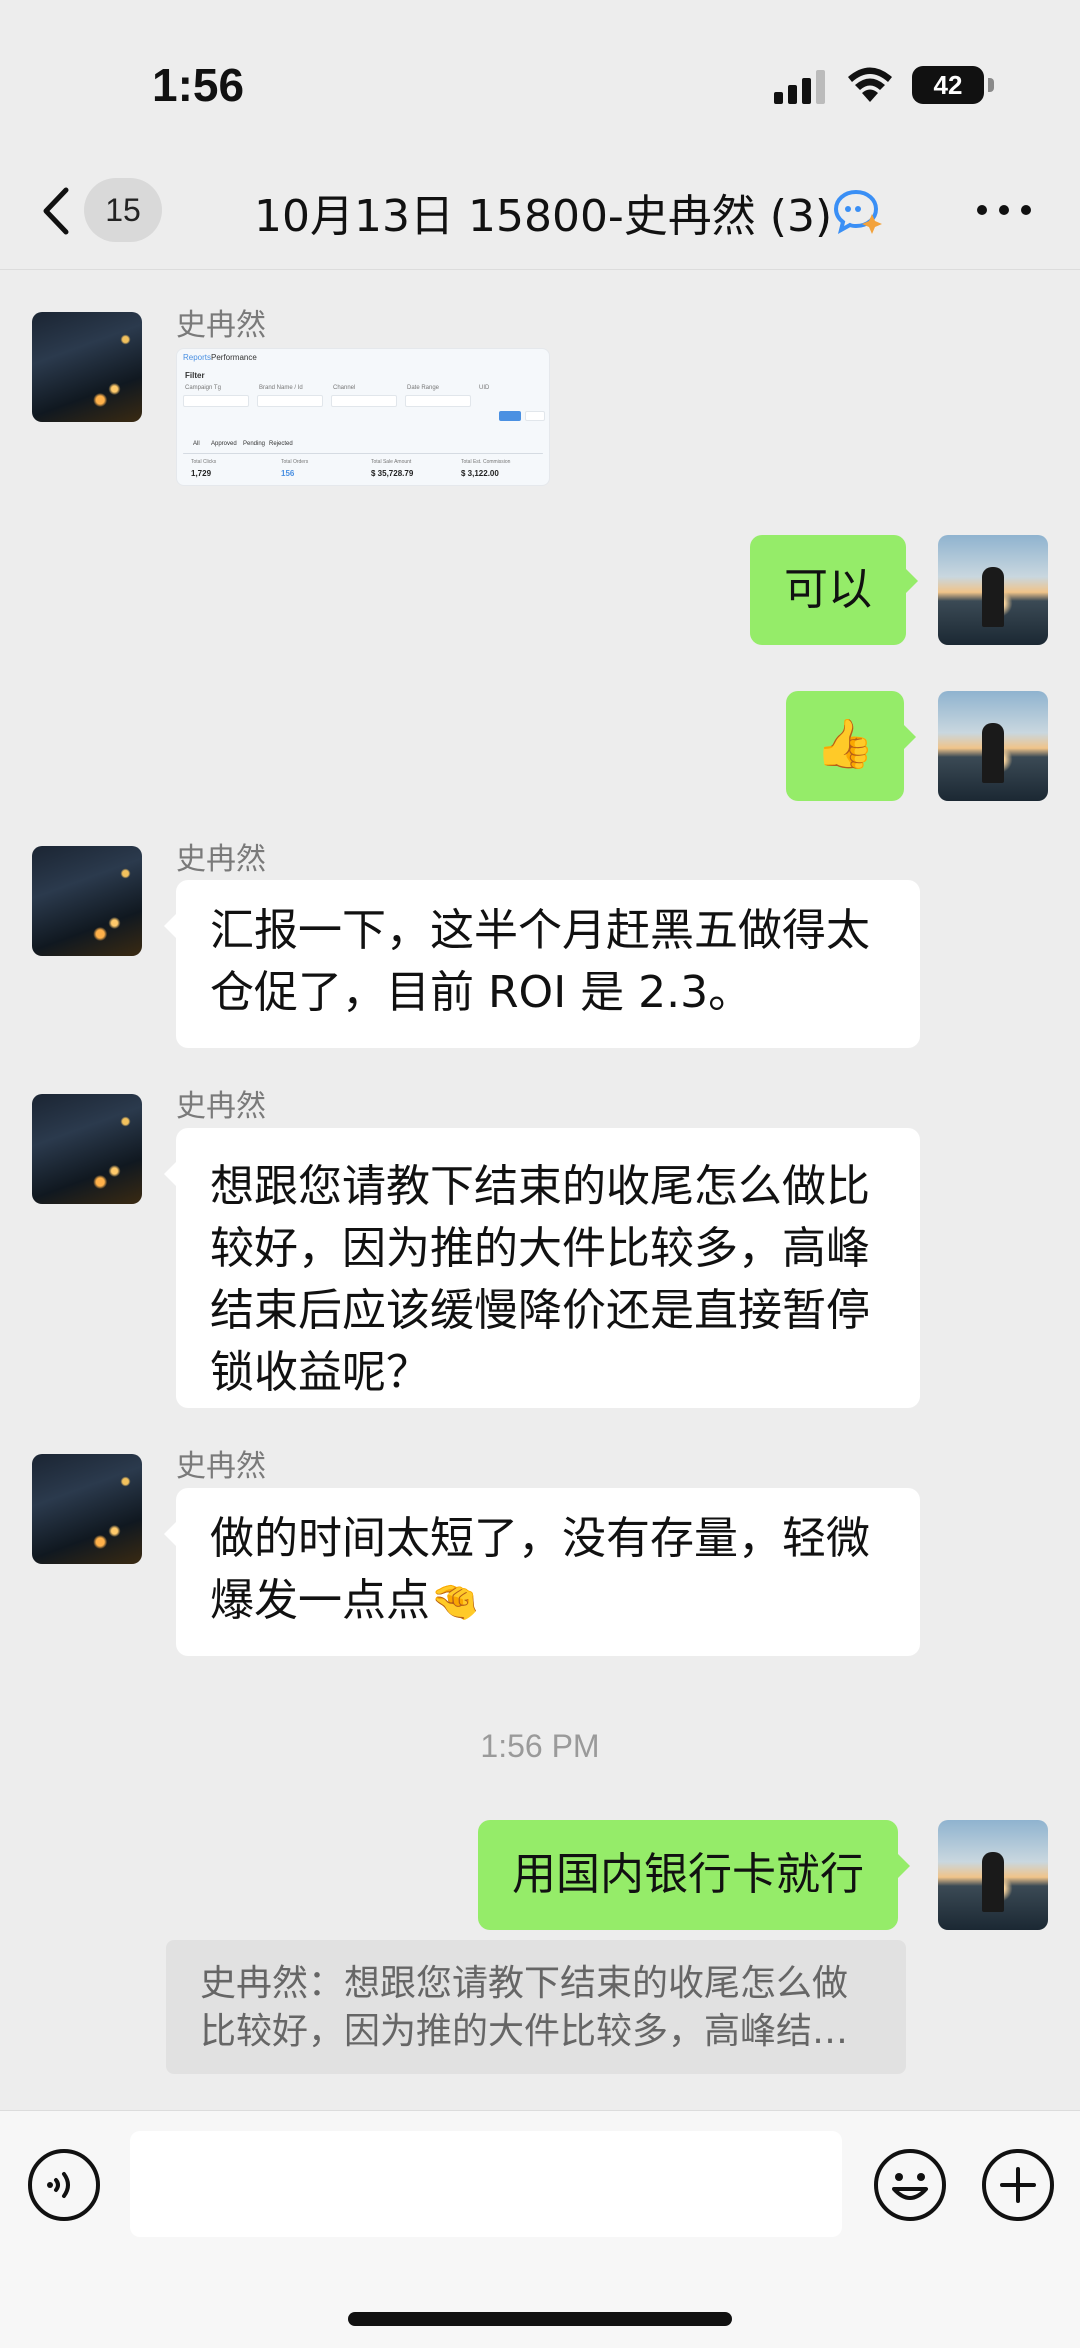  What do you see at coordinates (234, 357) in the screenshot?
I see `sc-tab-performance: Performance` at bounding box center [234, 357].